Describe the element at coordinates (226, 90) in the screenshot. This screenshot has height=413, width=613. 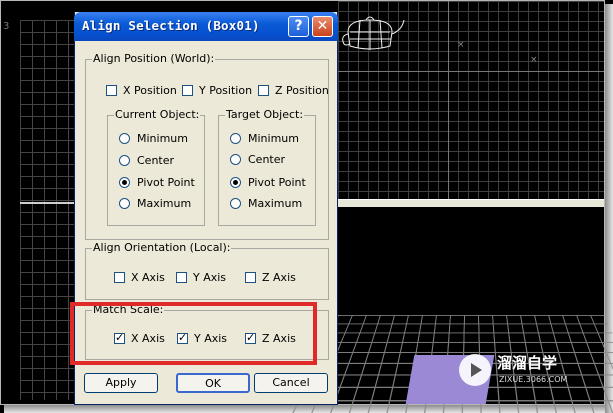
I see `y-position-label: Y Position` at that location.